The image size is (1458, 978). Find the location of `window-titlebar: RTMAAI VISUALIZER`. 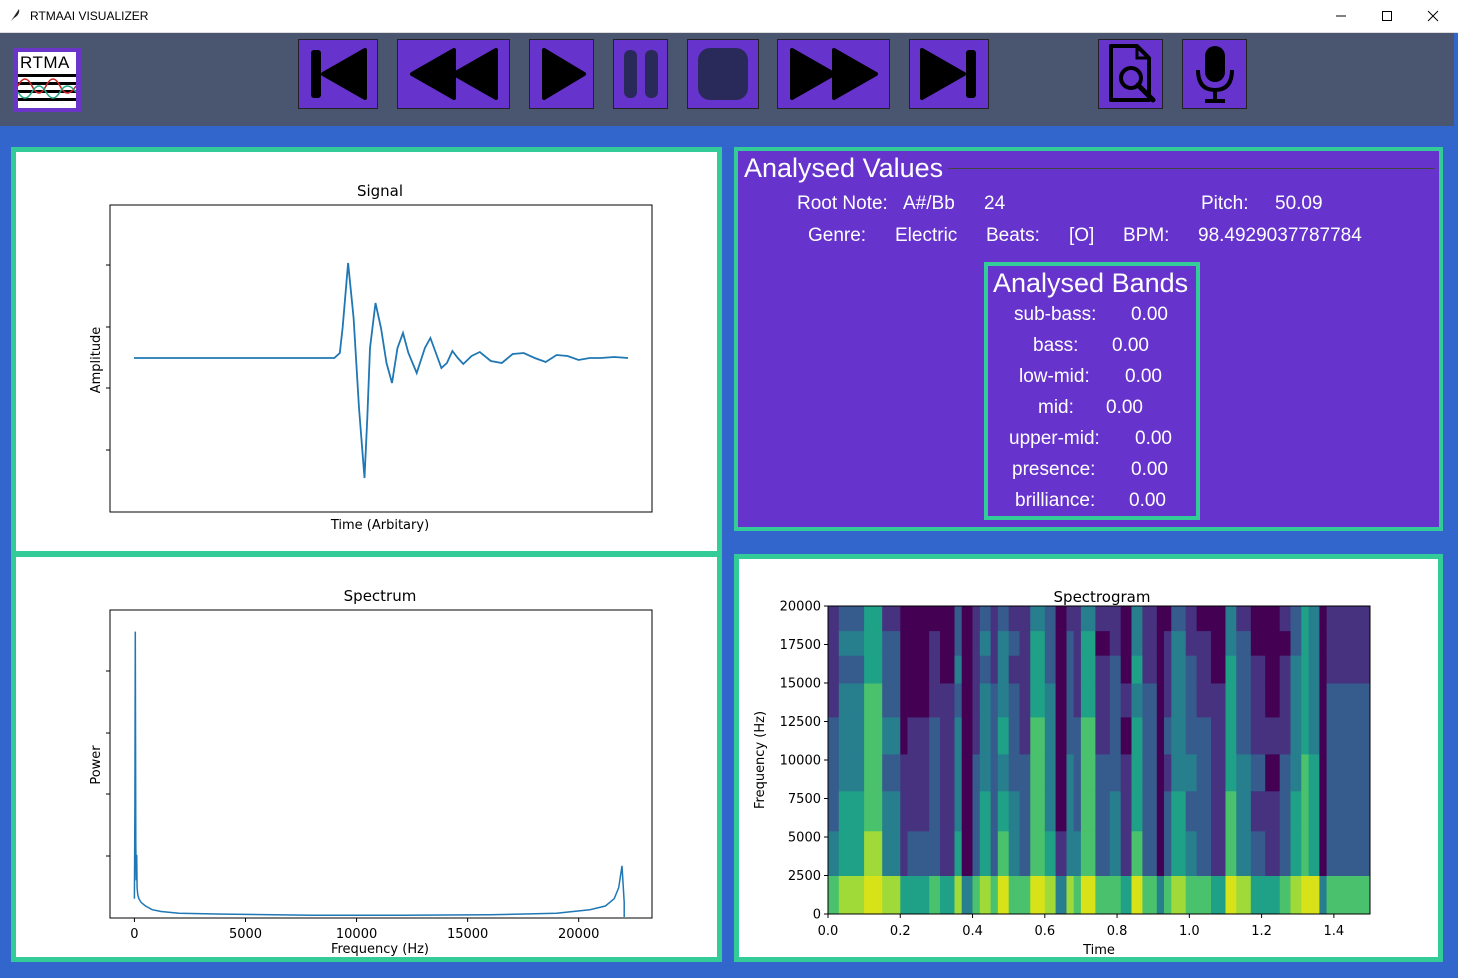

window-titlebar: RTMAAI VISUALIZER is located at coordinates (729, 16).